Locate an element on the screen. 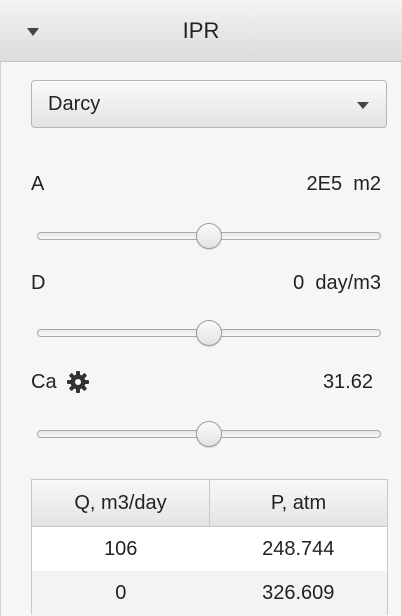  table-cell-q: 106 is located at coordinates (121, 548).